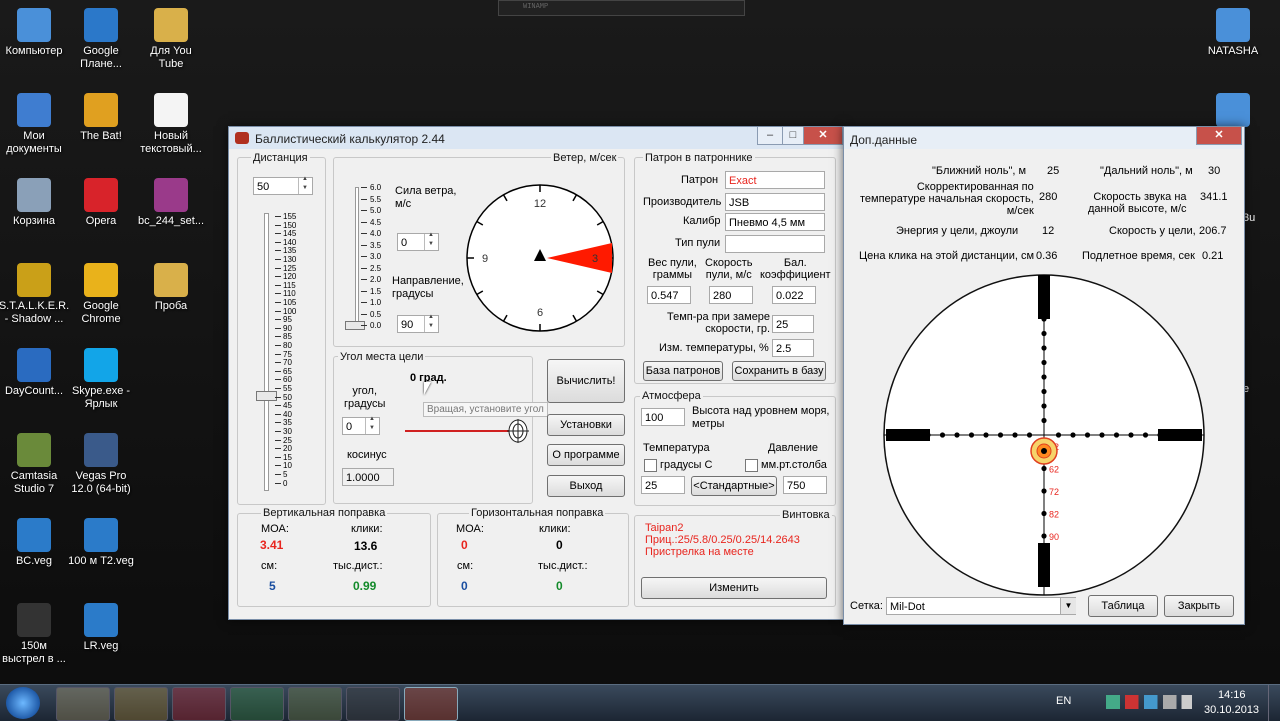 The height and width of the screenshot is (721, 1280). What do you see at coordinates (586, 455) in the screenshot?
I see `about-button: О программе` at bounding box center [586, 455].